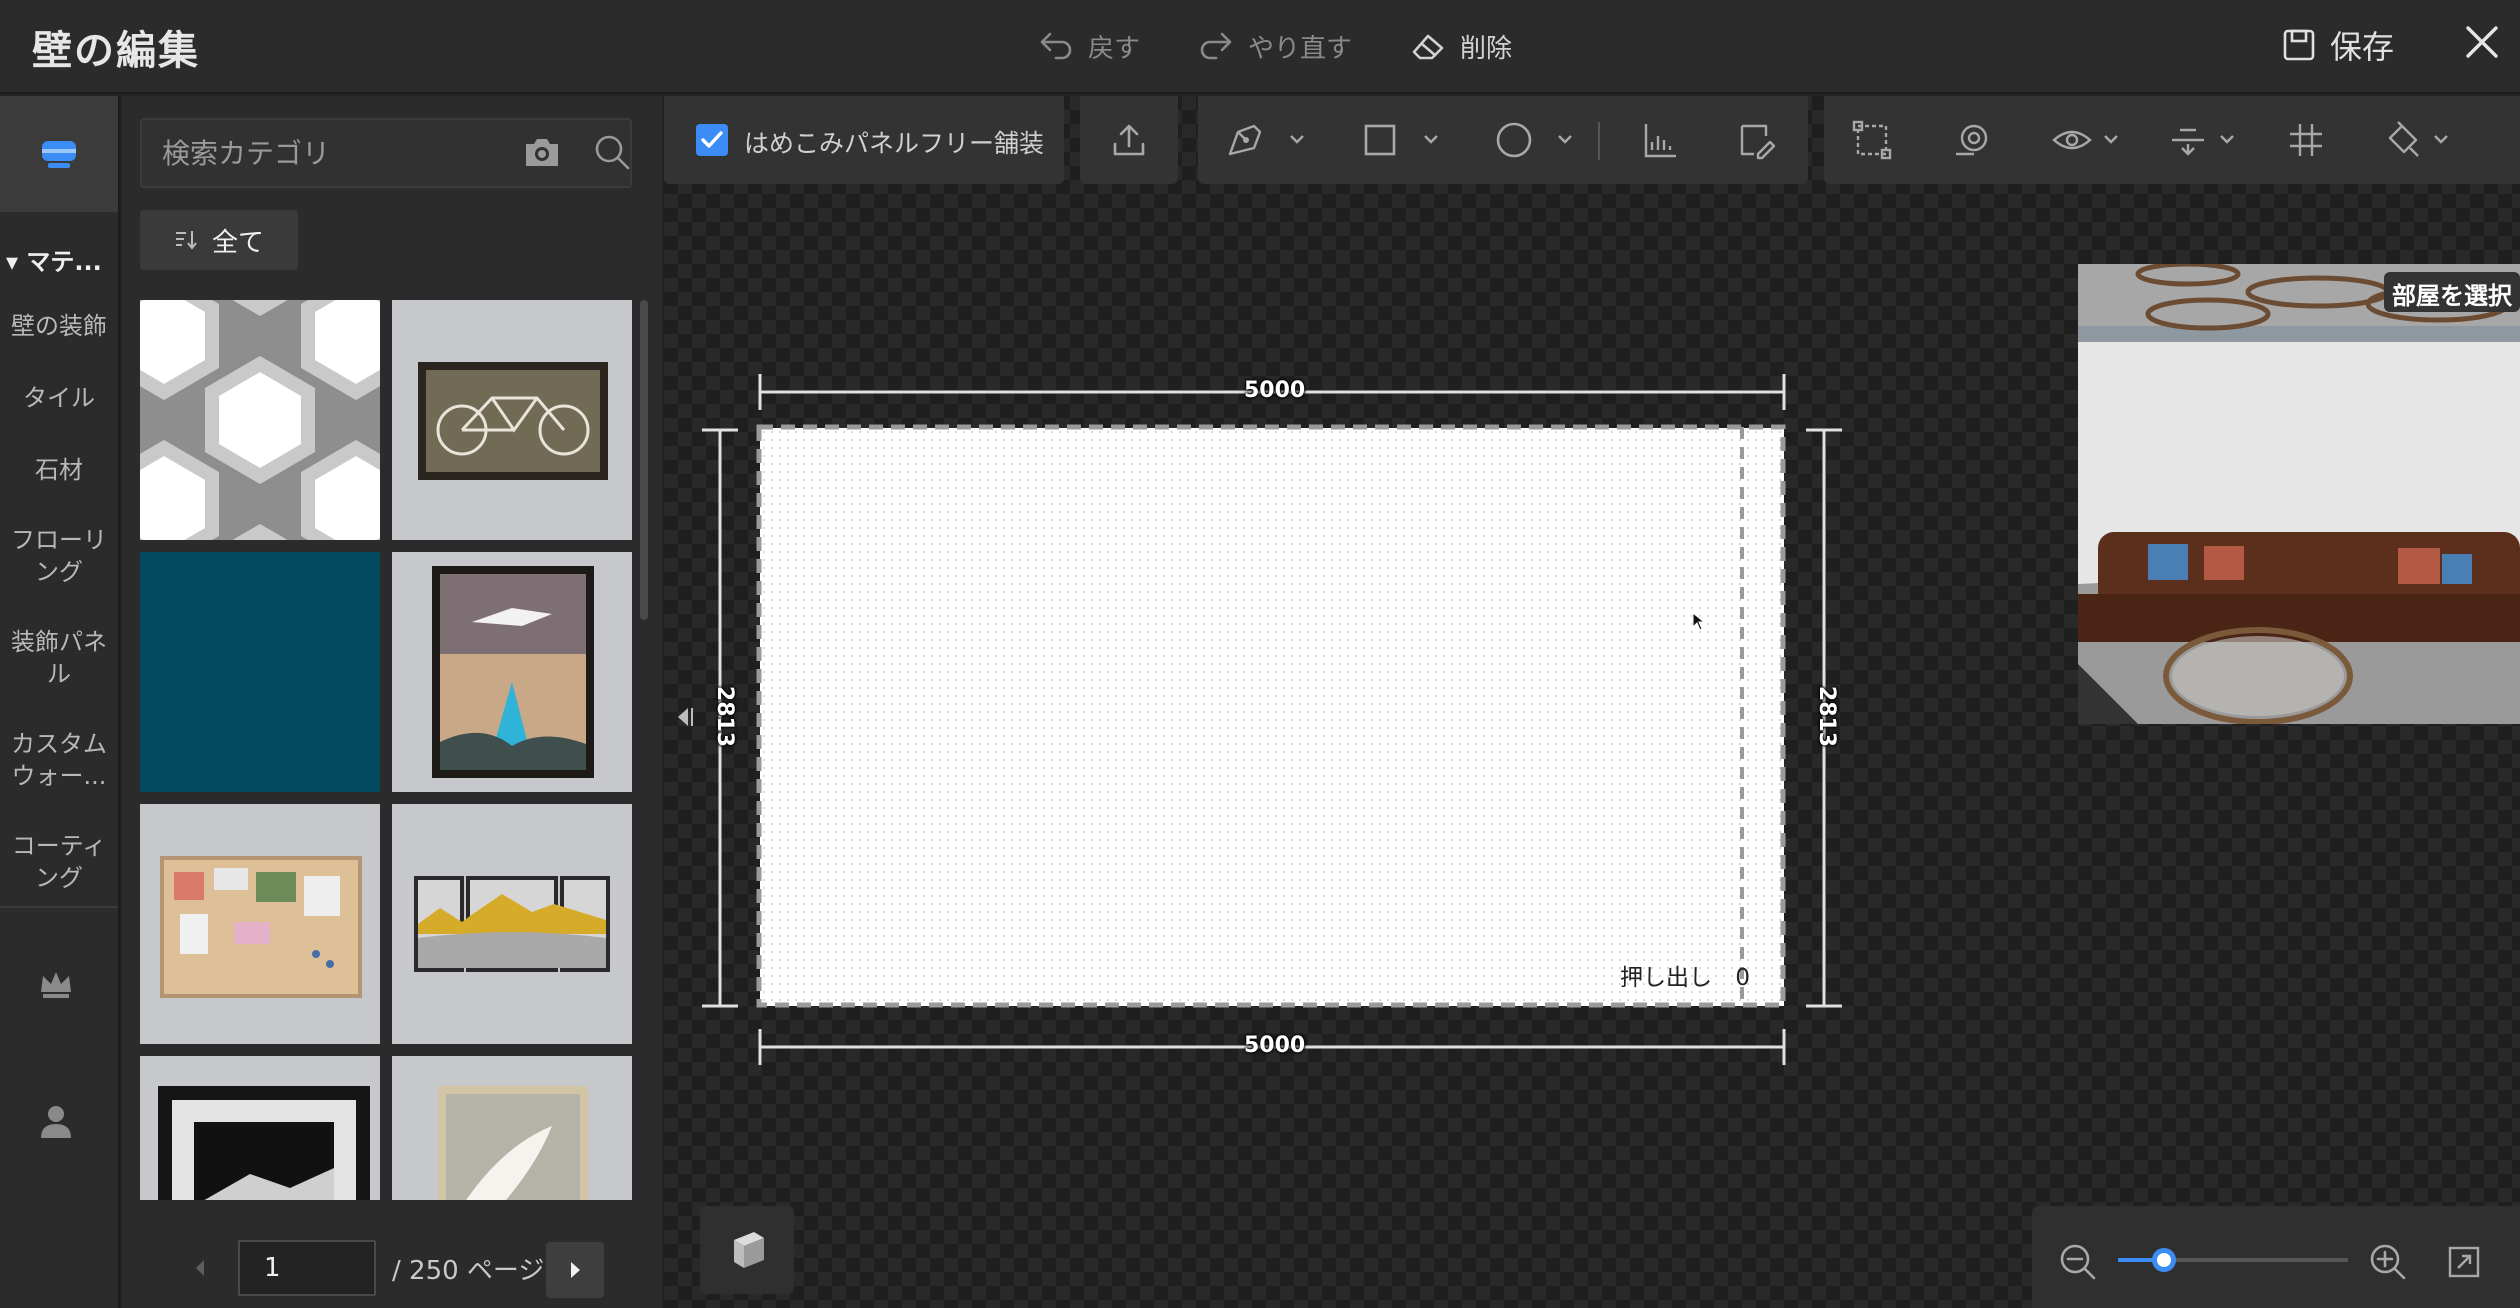 The image size is (2520, 1308). Describe the element at coordinates (1300, 48) in the screenshot. I see `redo-label: やり直す` at that location.